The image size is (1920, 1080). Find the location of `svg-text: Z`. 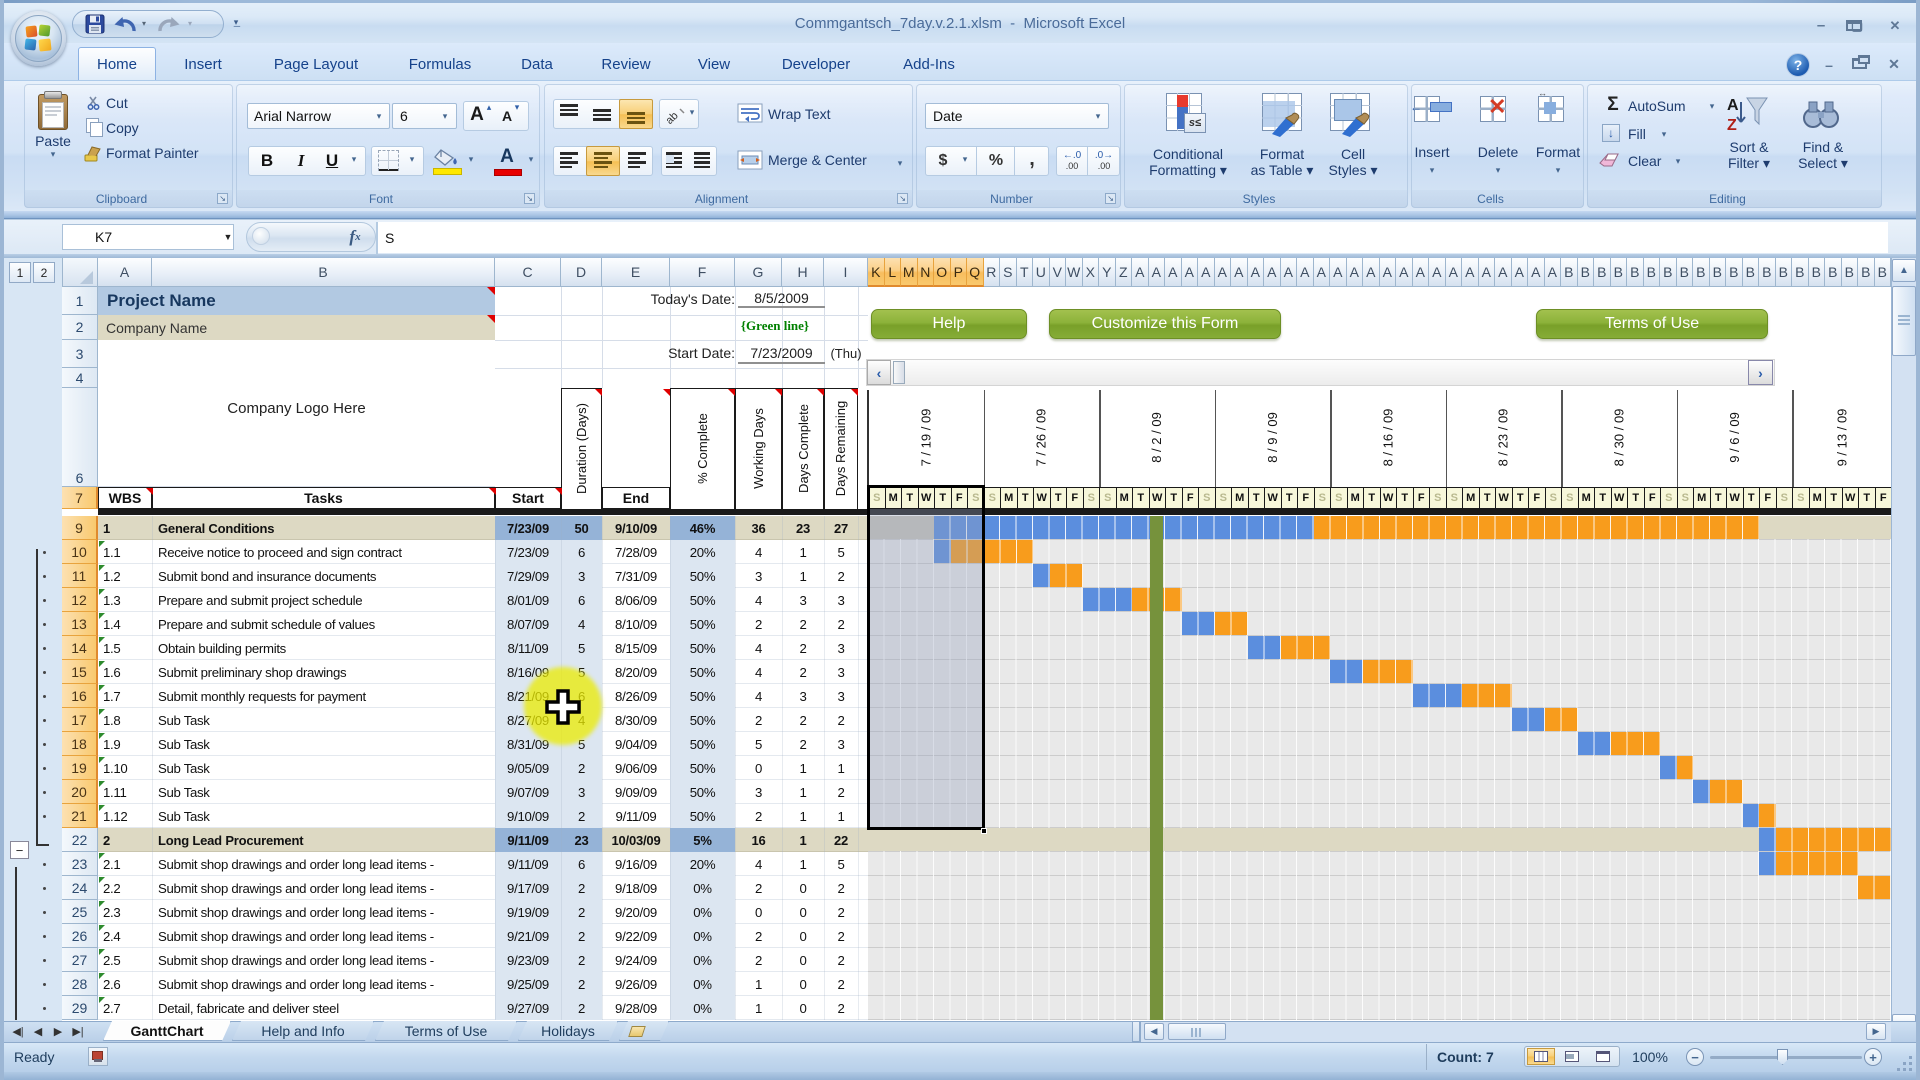

svg-text: Z is located at coordinates (1732, 125).